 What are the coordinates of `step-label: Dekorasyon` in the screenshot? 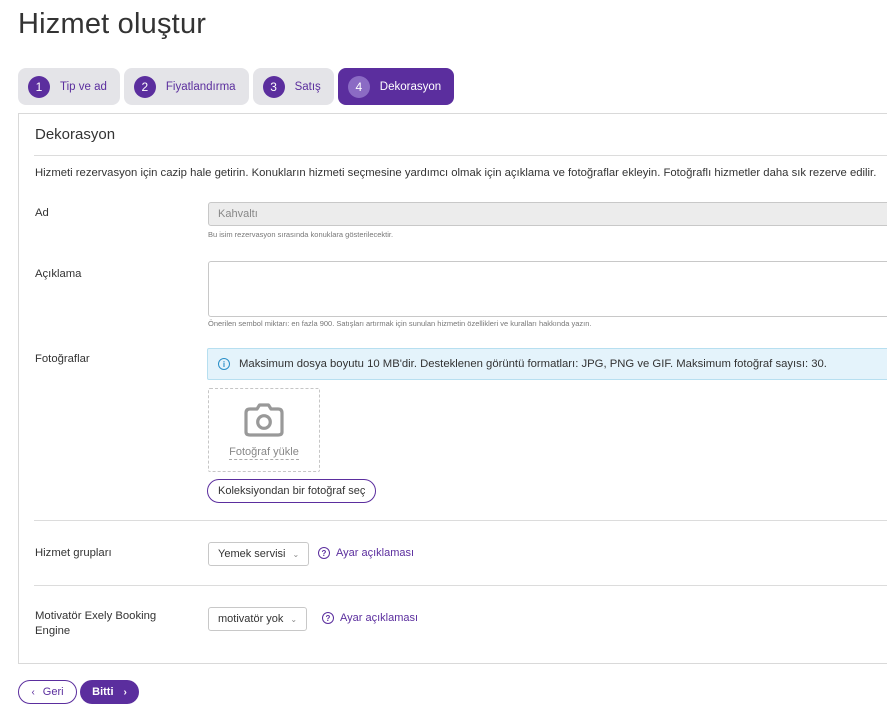 It's located at (410, 86).